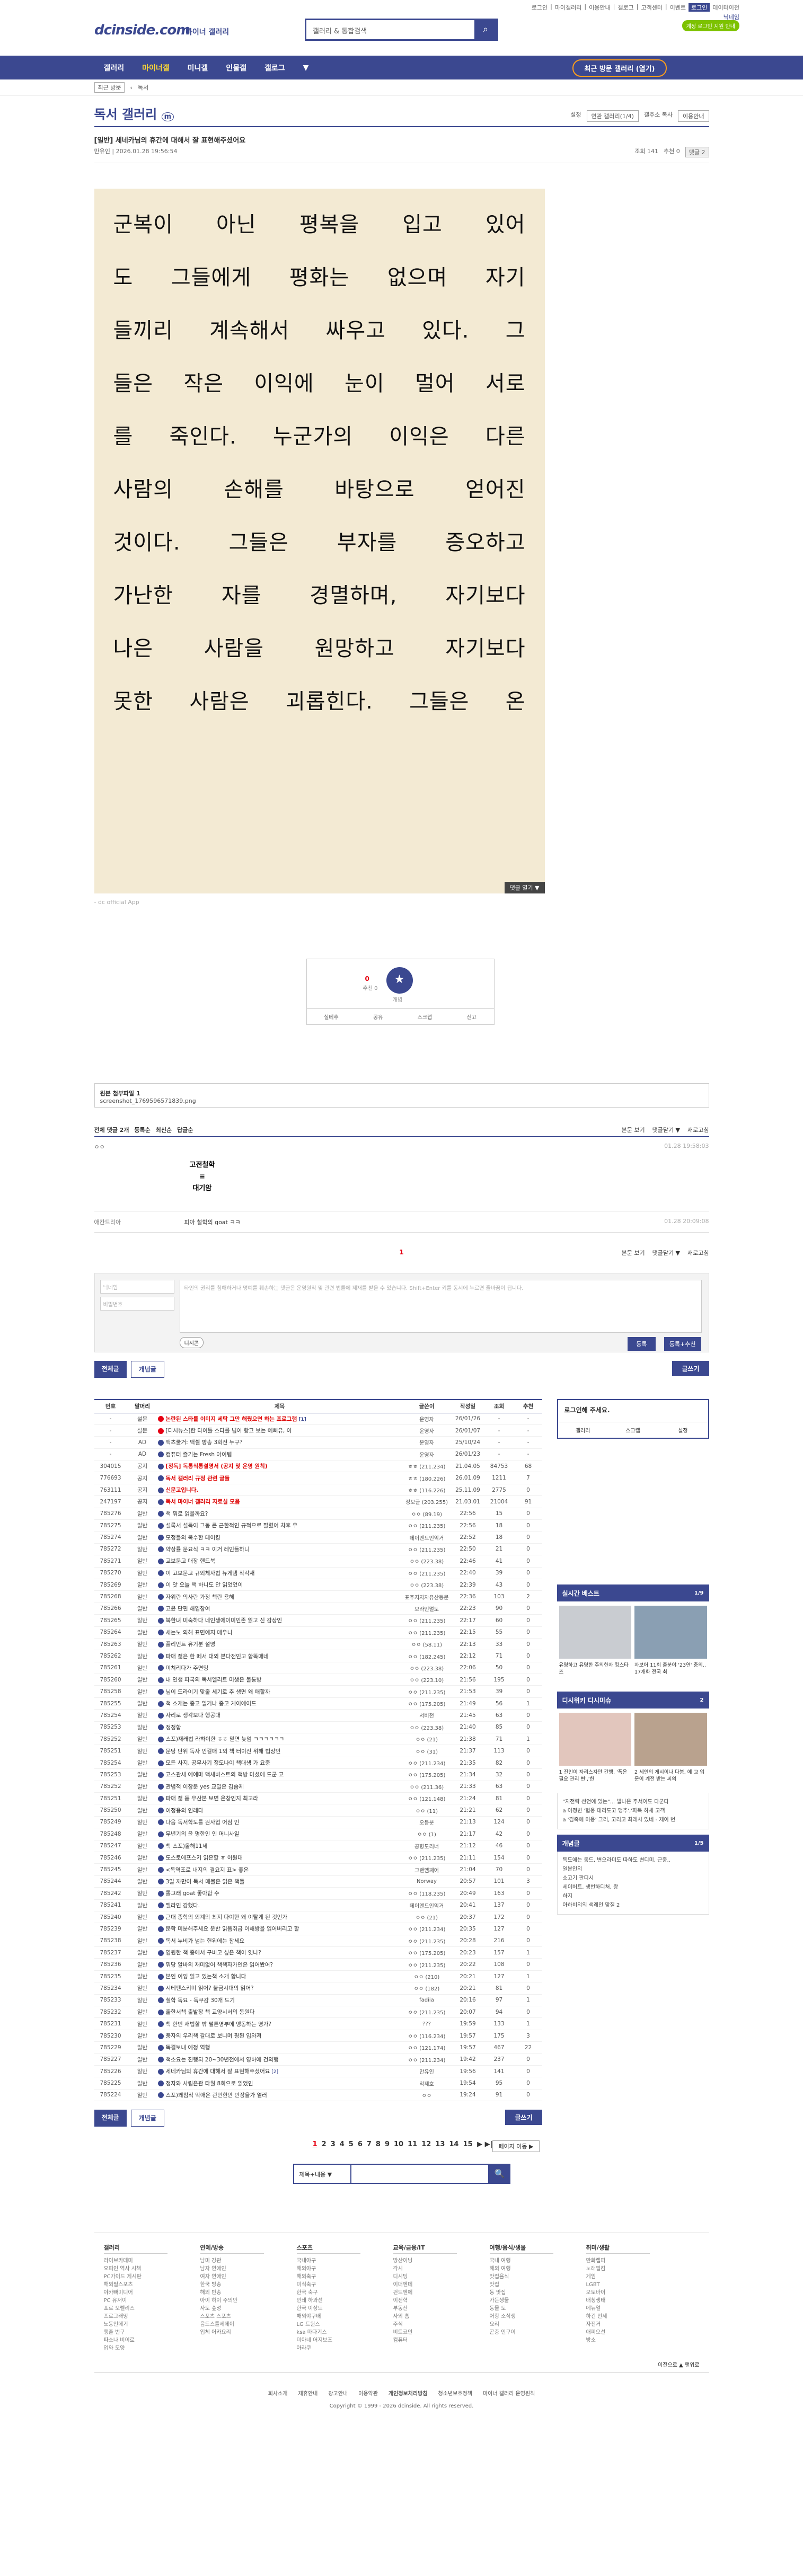  Describe the element at coordinates (401, 1252) in the screenshot. I see `comment-page-current: 1` at that location.